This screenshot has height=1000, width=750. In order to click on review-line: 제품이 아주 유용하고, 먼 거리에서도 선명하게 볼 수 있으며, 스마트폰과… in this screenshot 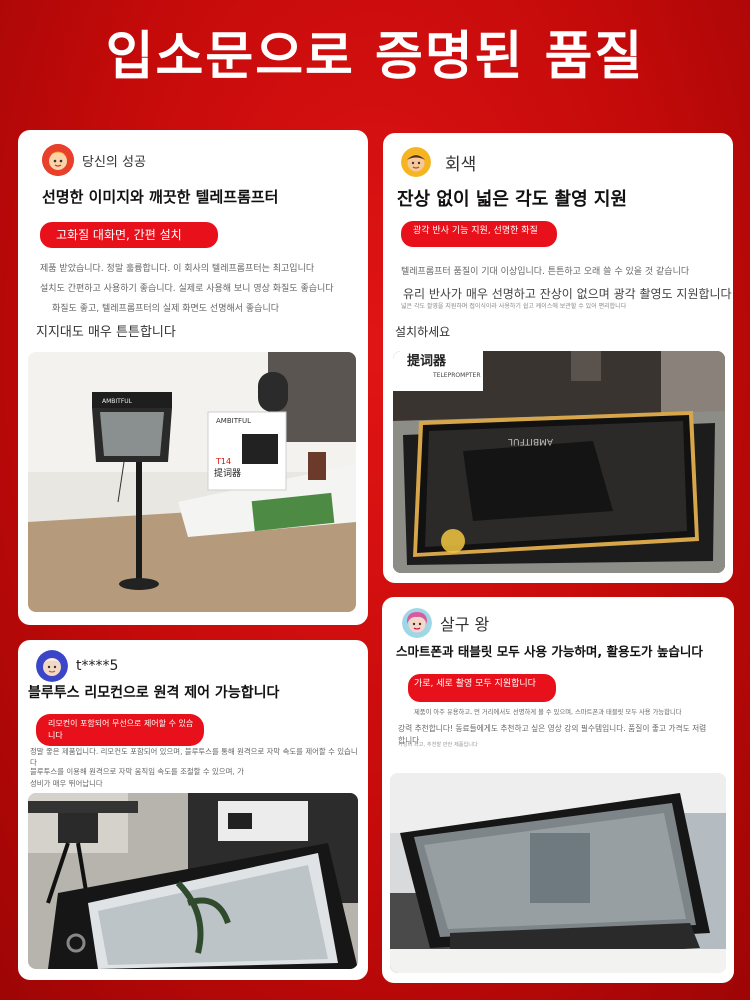, I will do `click(548, 712)`.